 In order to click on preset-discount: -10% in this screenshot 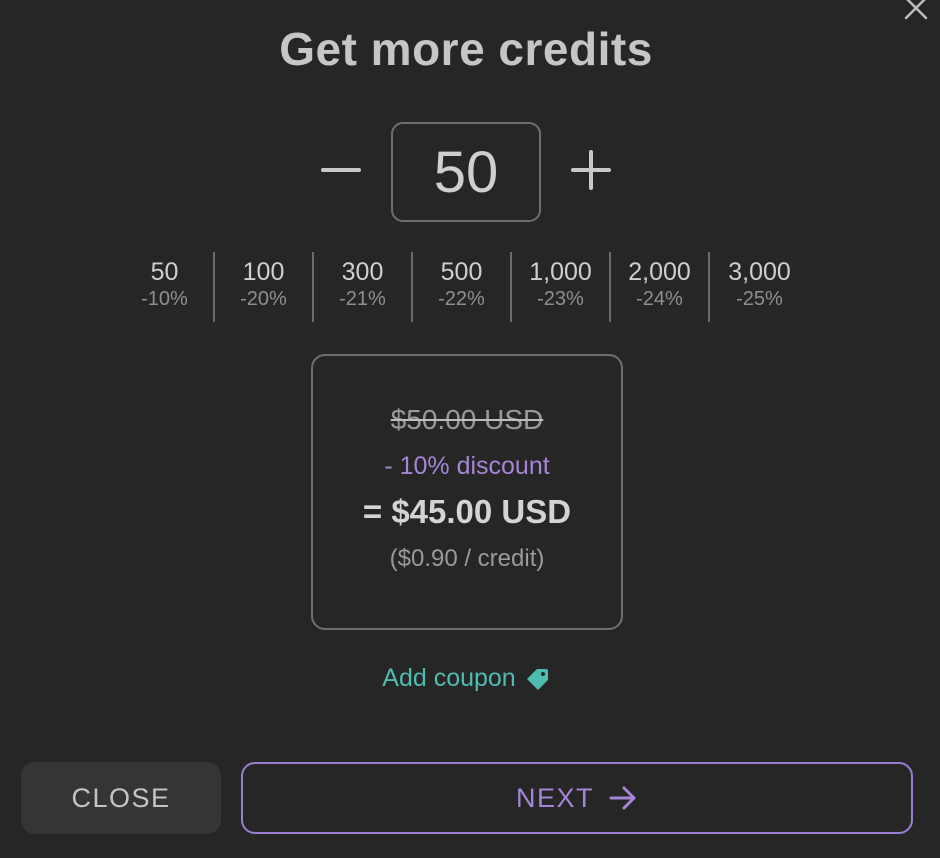, I will do `click(164, 299)`.